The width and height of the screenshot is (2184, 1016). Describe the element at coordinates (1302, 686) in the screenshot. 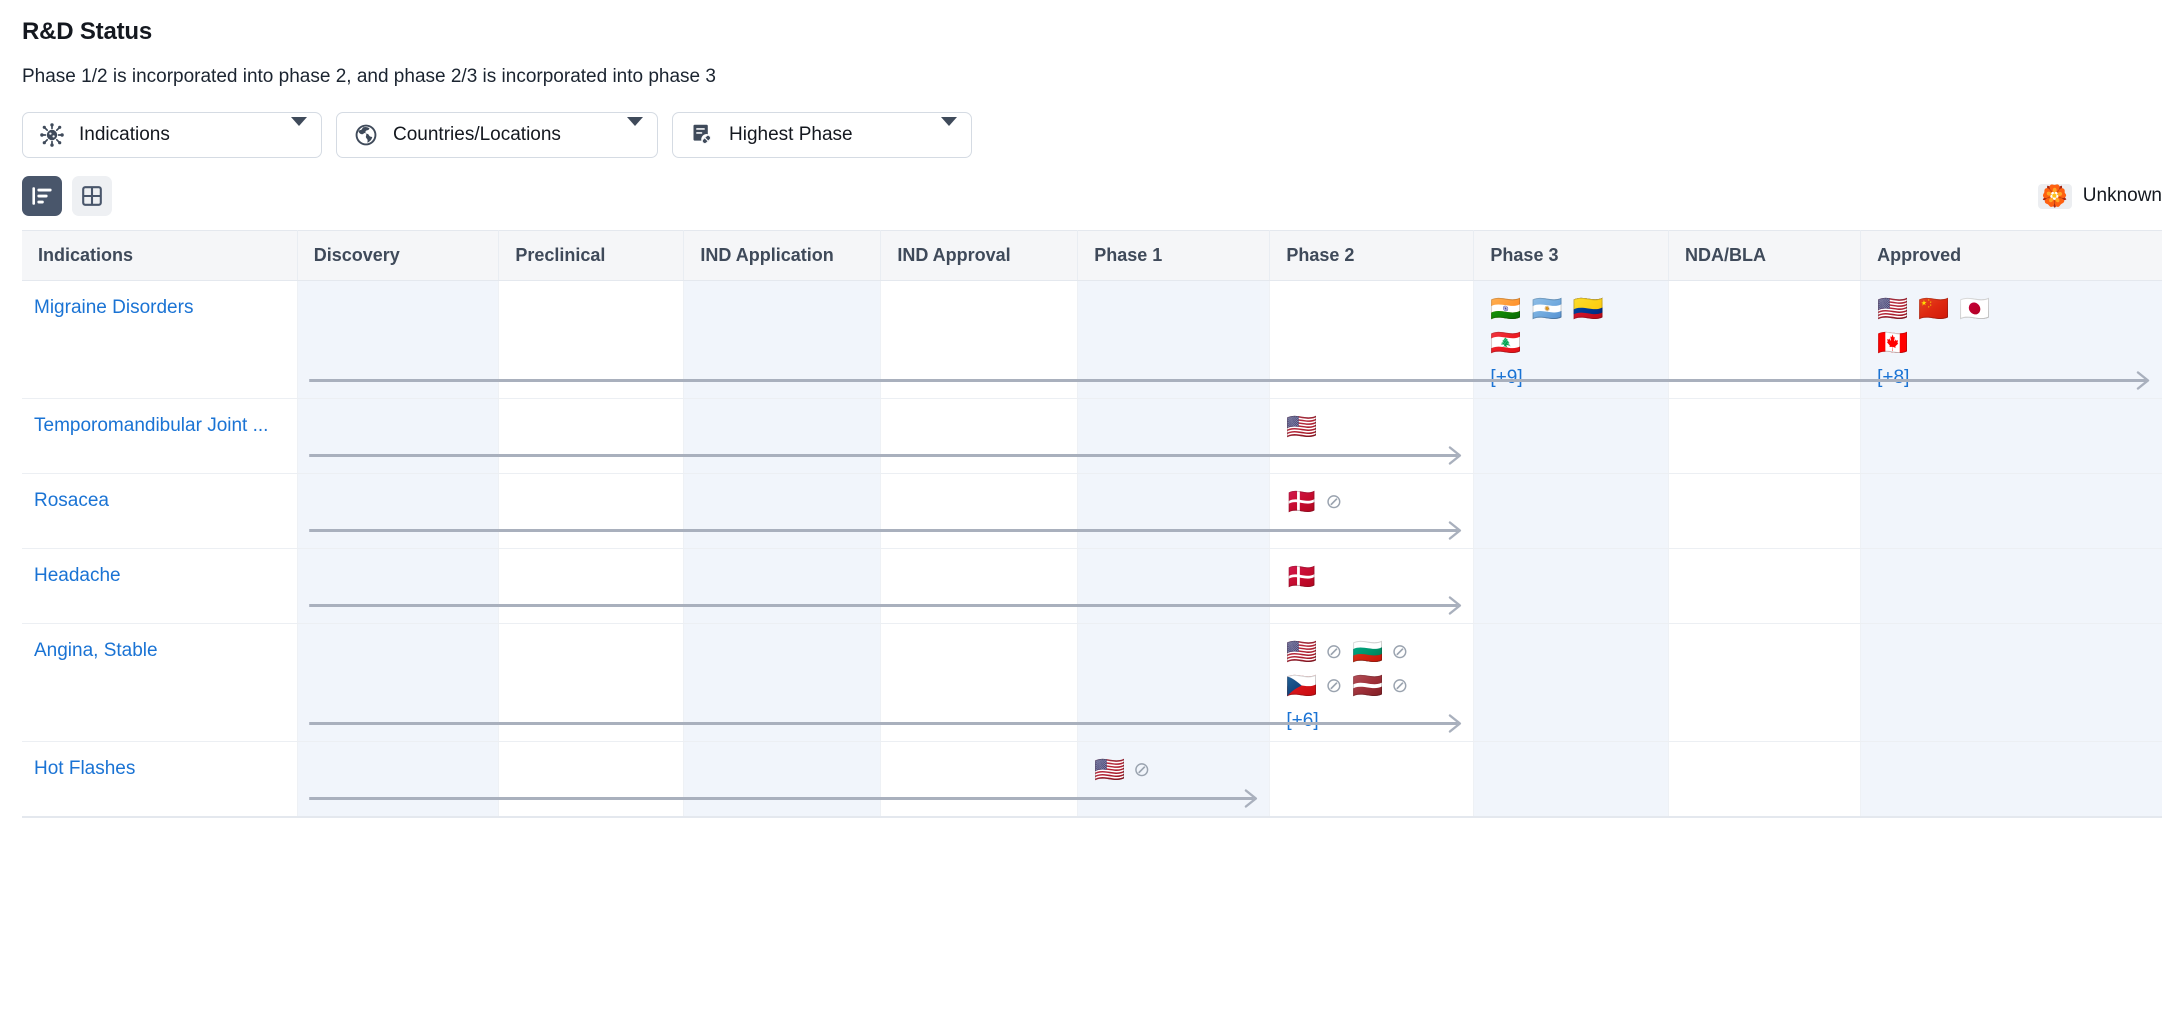

I see `czech-republic-flag: 🇨🇿` at that location.